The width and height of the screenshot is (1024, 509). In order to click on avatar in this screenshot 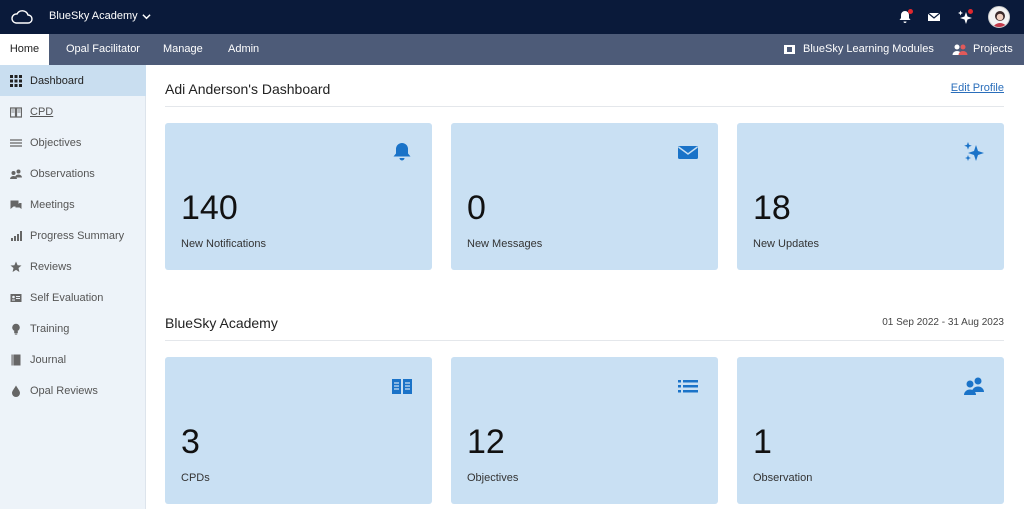, I will do `click(999, 17)`.